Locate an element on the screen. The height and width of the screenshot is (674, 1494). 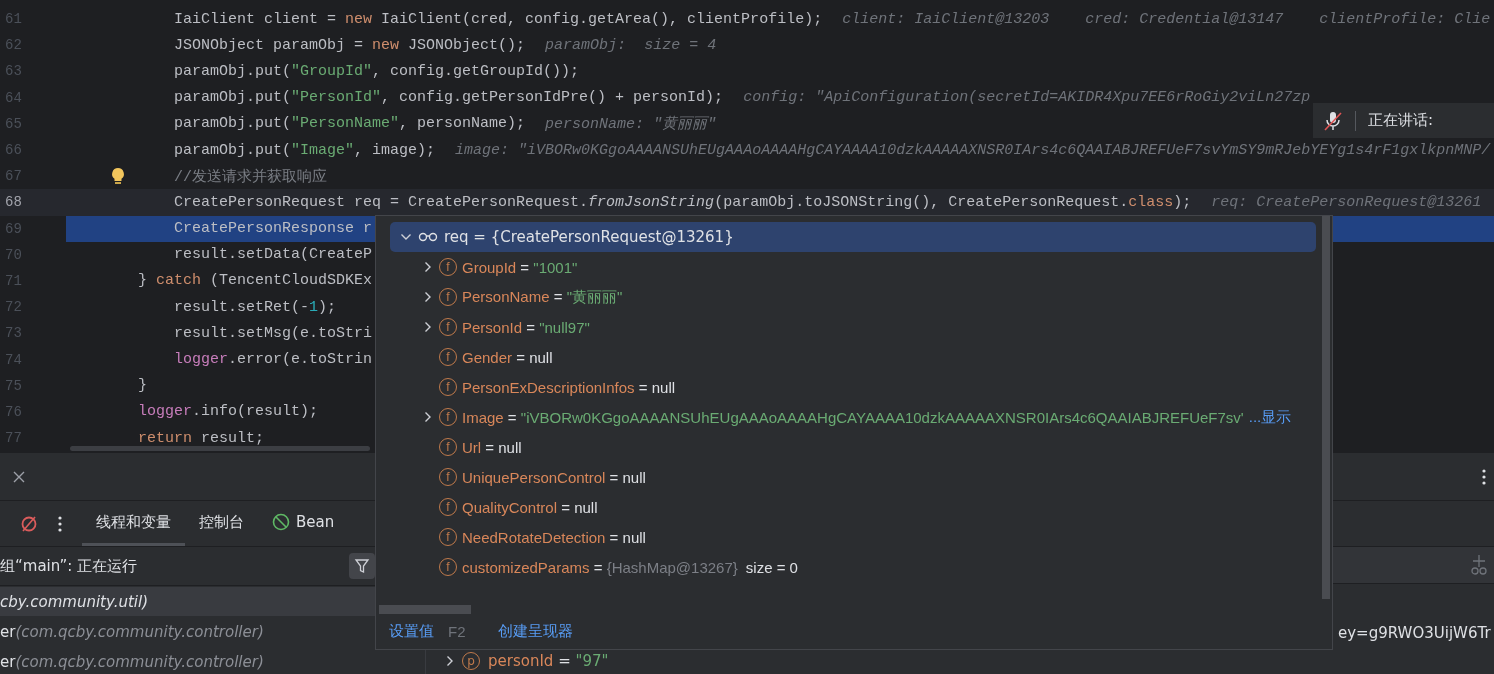
panel-tab: 控制台 is located at coordinates (221, 523).